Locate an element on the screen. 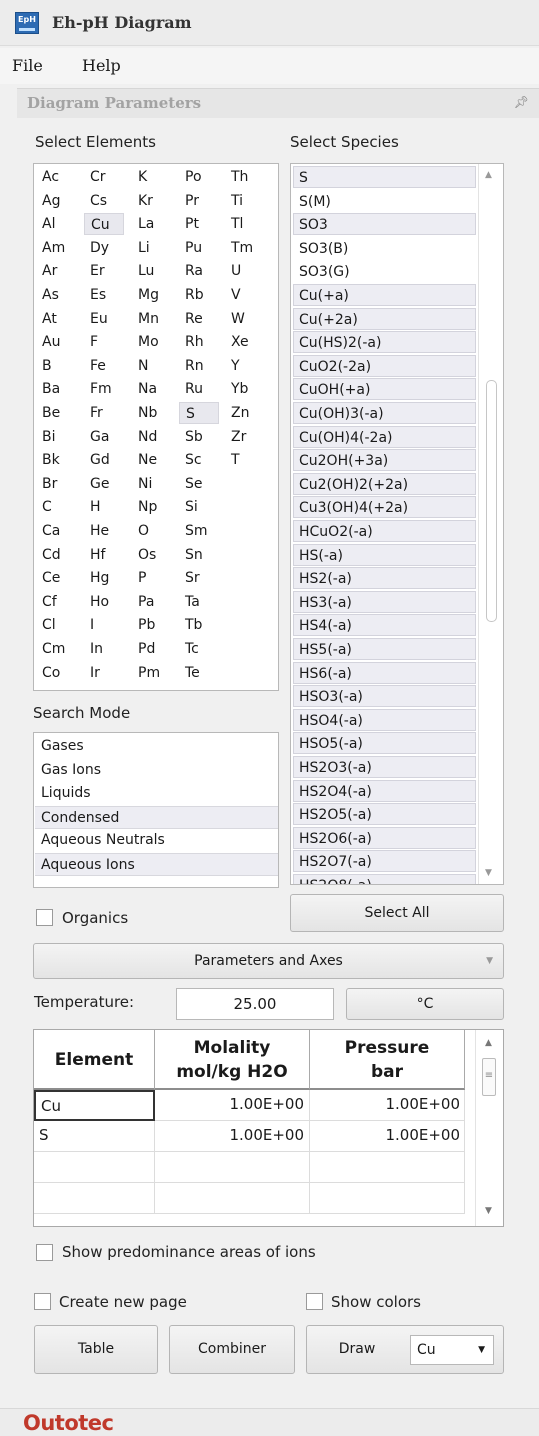  element-item: Te is located at coordinates (199, 673).